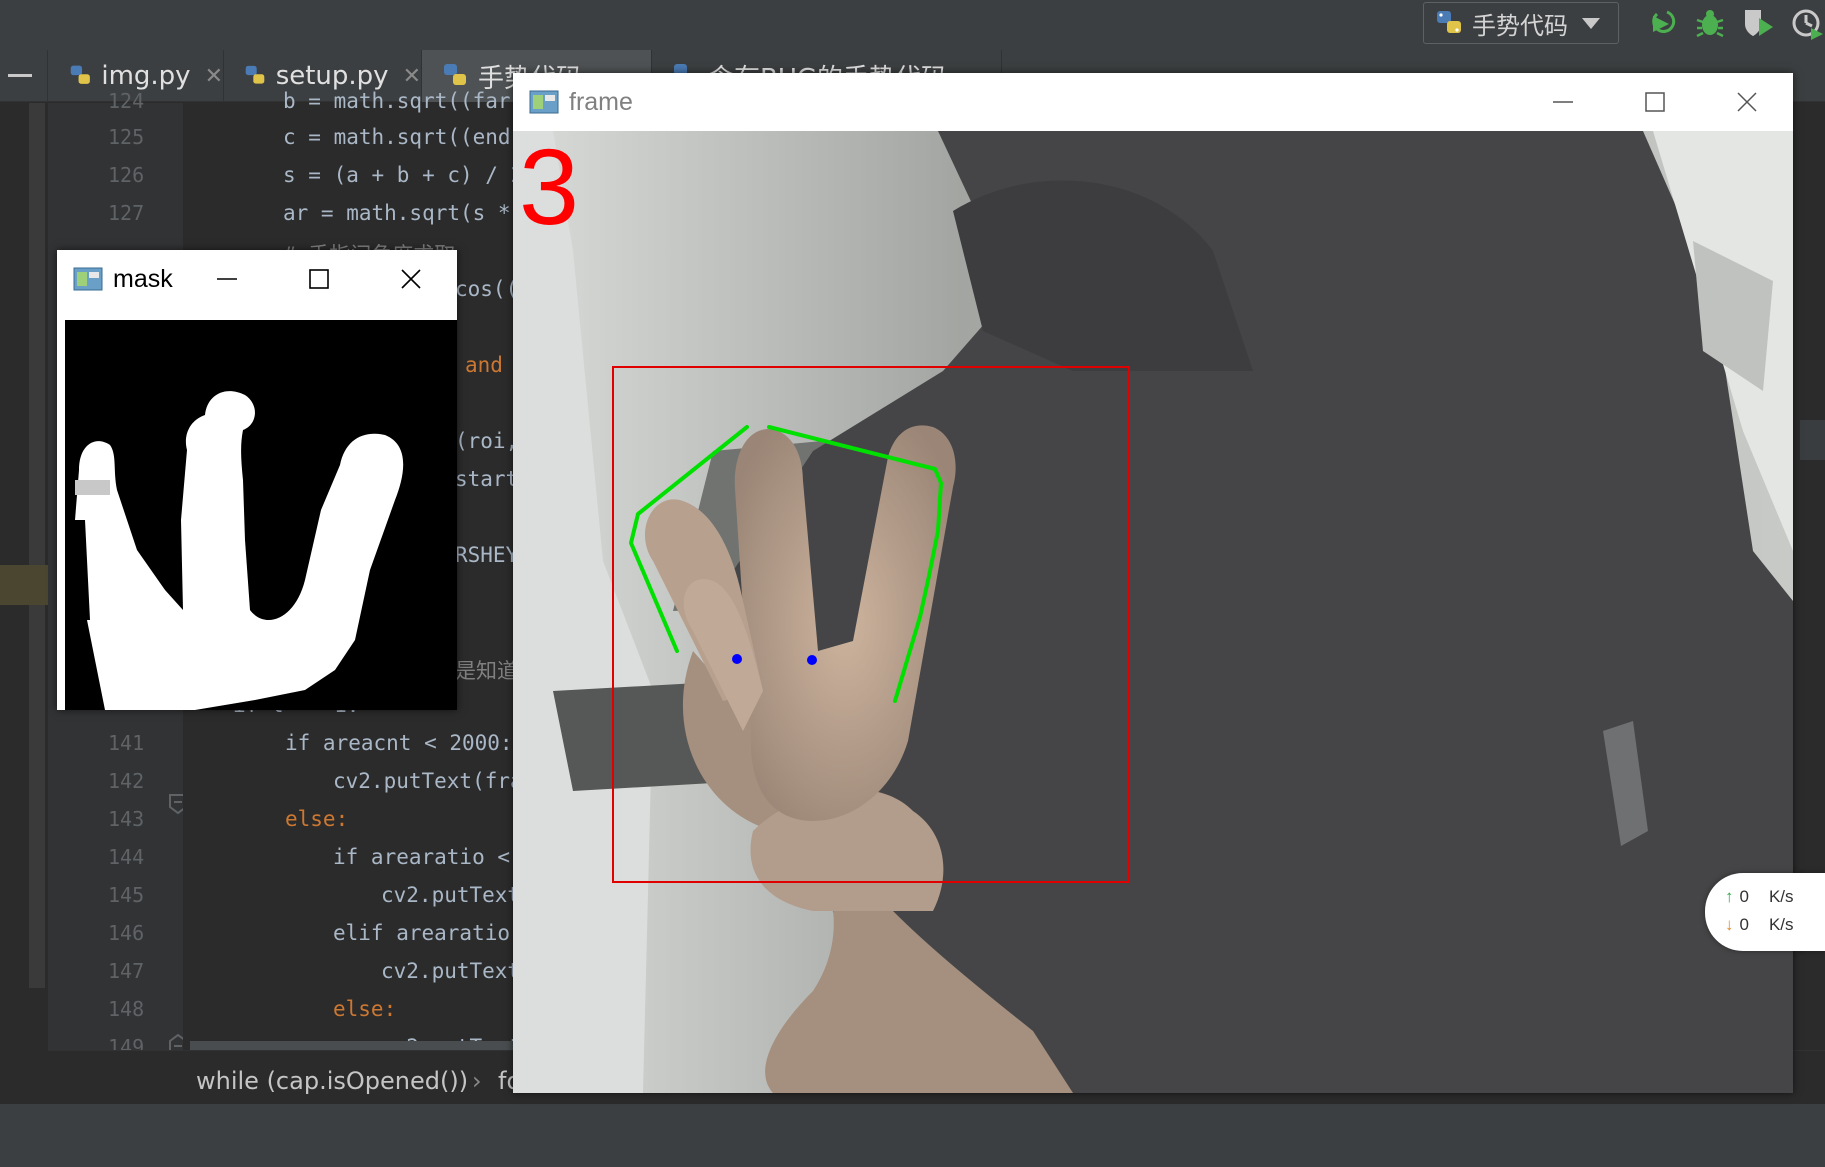  I want to click on rerun-icon, so click(1662, 23).